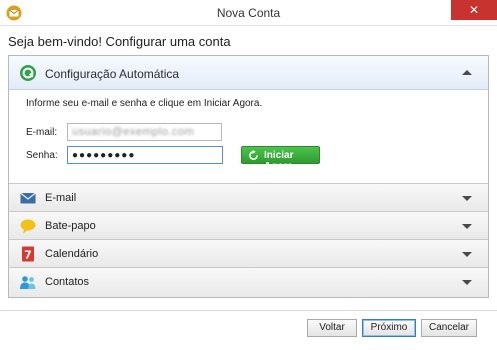  I want to click on start-now-button: Iniciar Agora, so click(280, 159).